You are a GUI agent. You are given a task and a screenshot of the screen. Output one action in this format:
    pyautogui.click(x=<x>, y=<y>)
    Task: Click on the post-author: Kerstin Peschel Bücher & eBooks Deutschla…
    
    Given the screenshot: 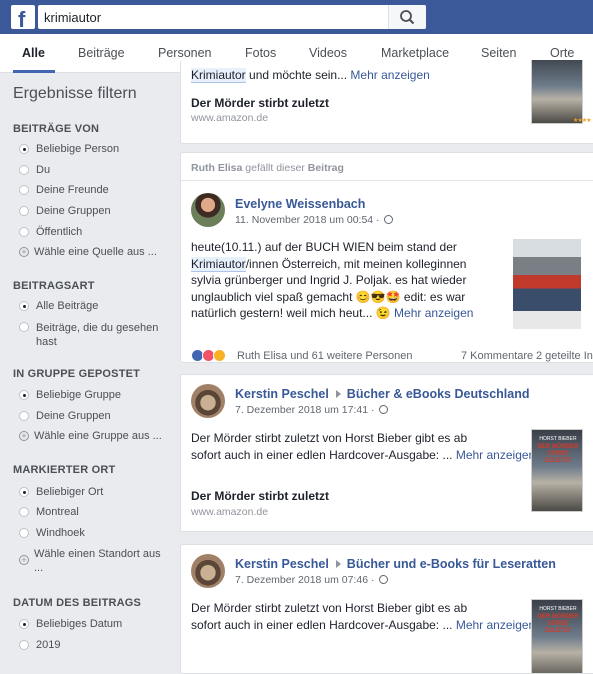 What is the action you would take?
    pyautogui.click(x=382, y=394)
    